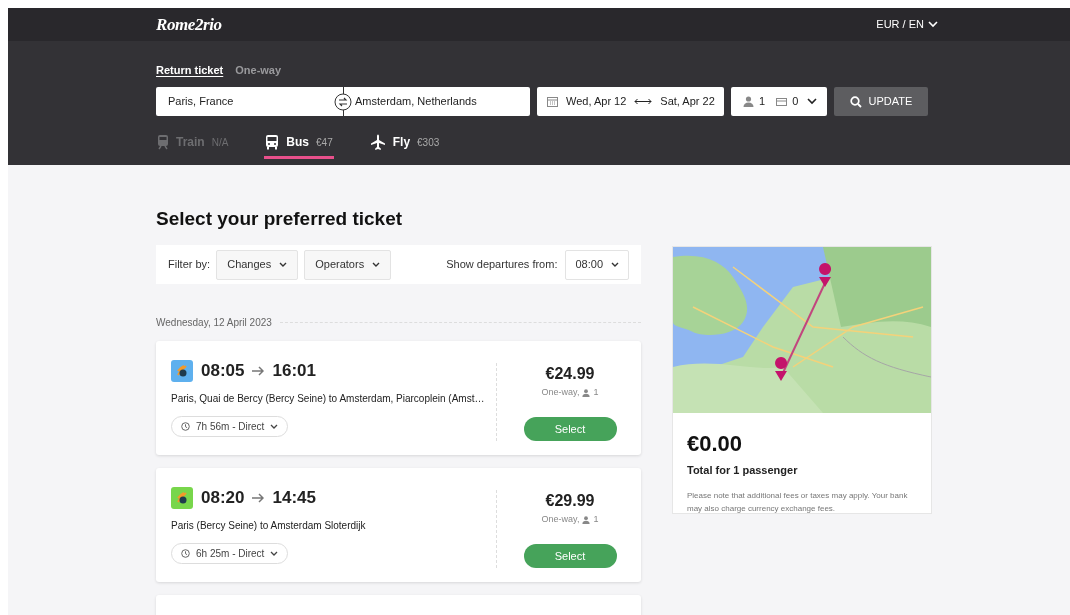  I want to click on arrival-time: 16:01, so click(294, 371).